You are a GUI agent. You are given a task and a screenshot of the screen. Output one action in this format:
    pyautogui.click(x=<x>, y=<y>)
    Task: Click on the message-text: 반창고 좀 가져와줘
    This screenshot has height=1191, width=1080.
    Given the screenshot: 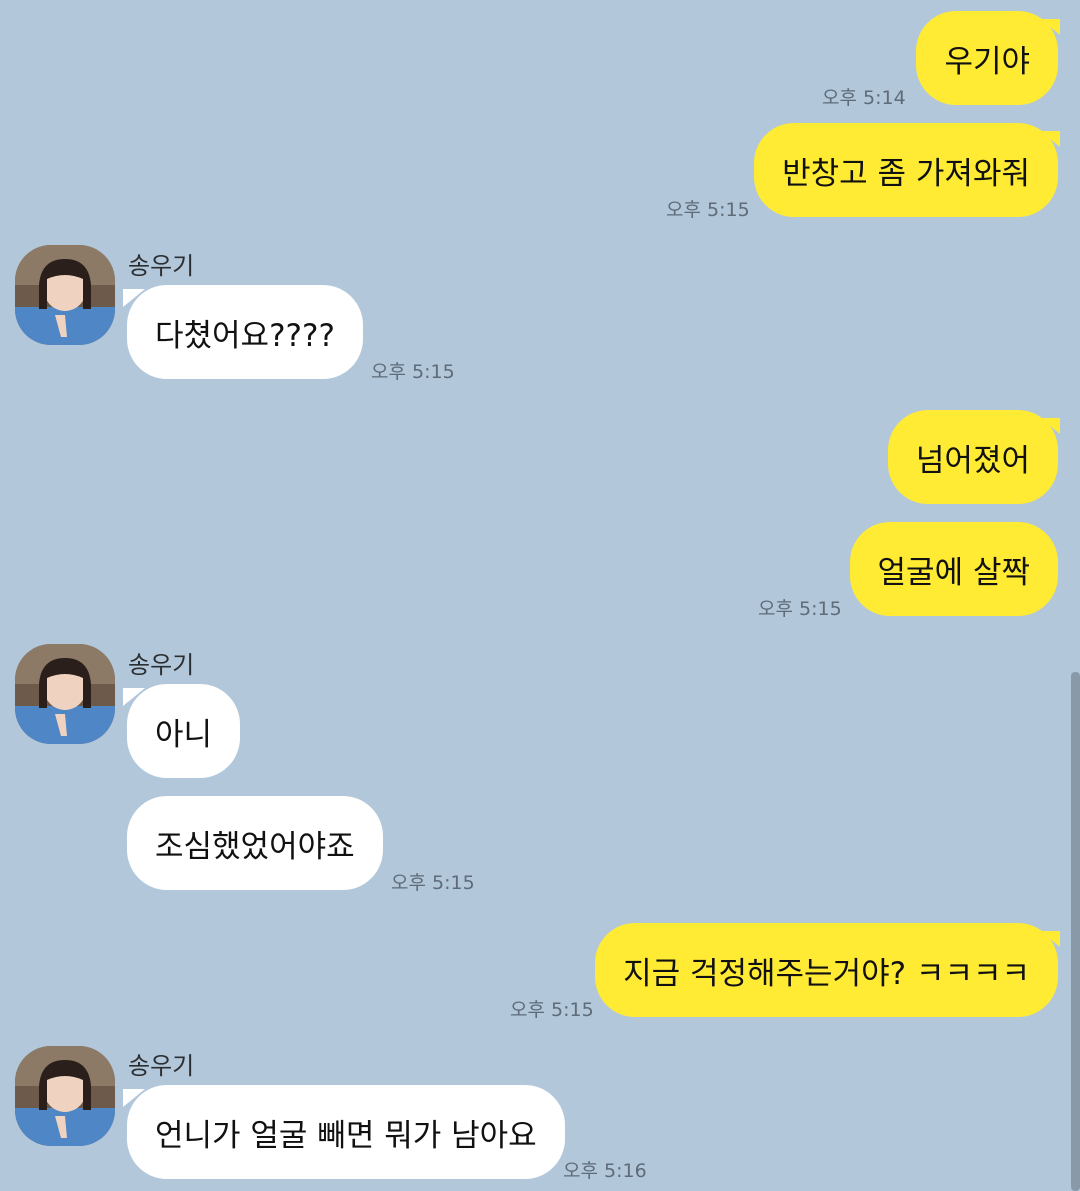 What is the action you would take?
    pyautogui.click(x=906, y=173)
    